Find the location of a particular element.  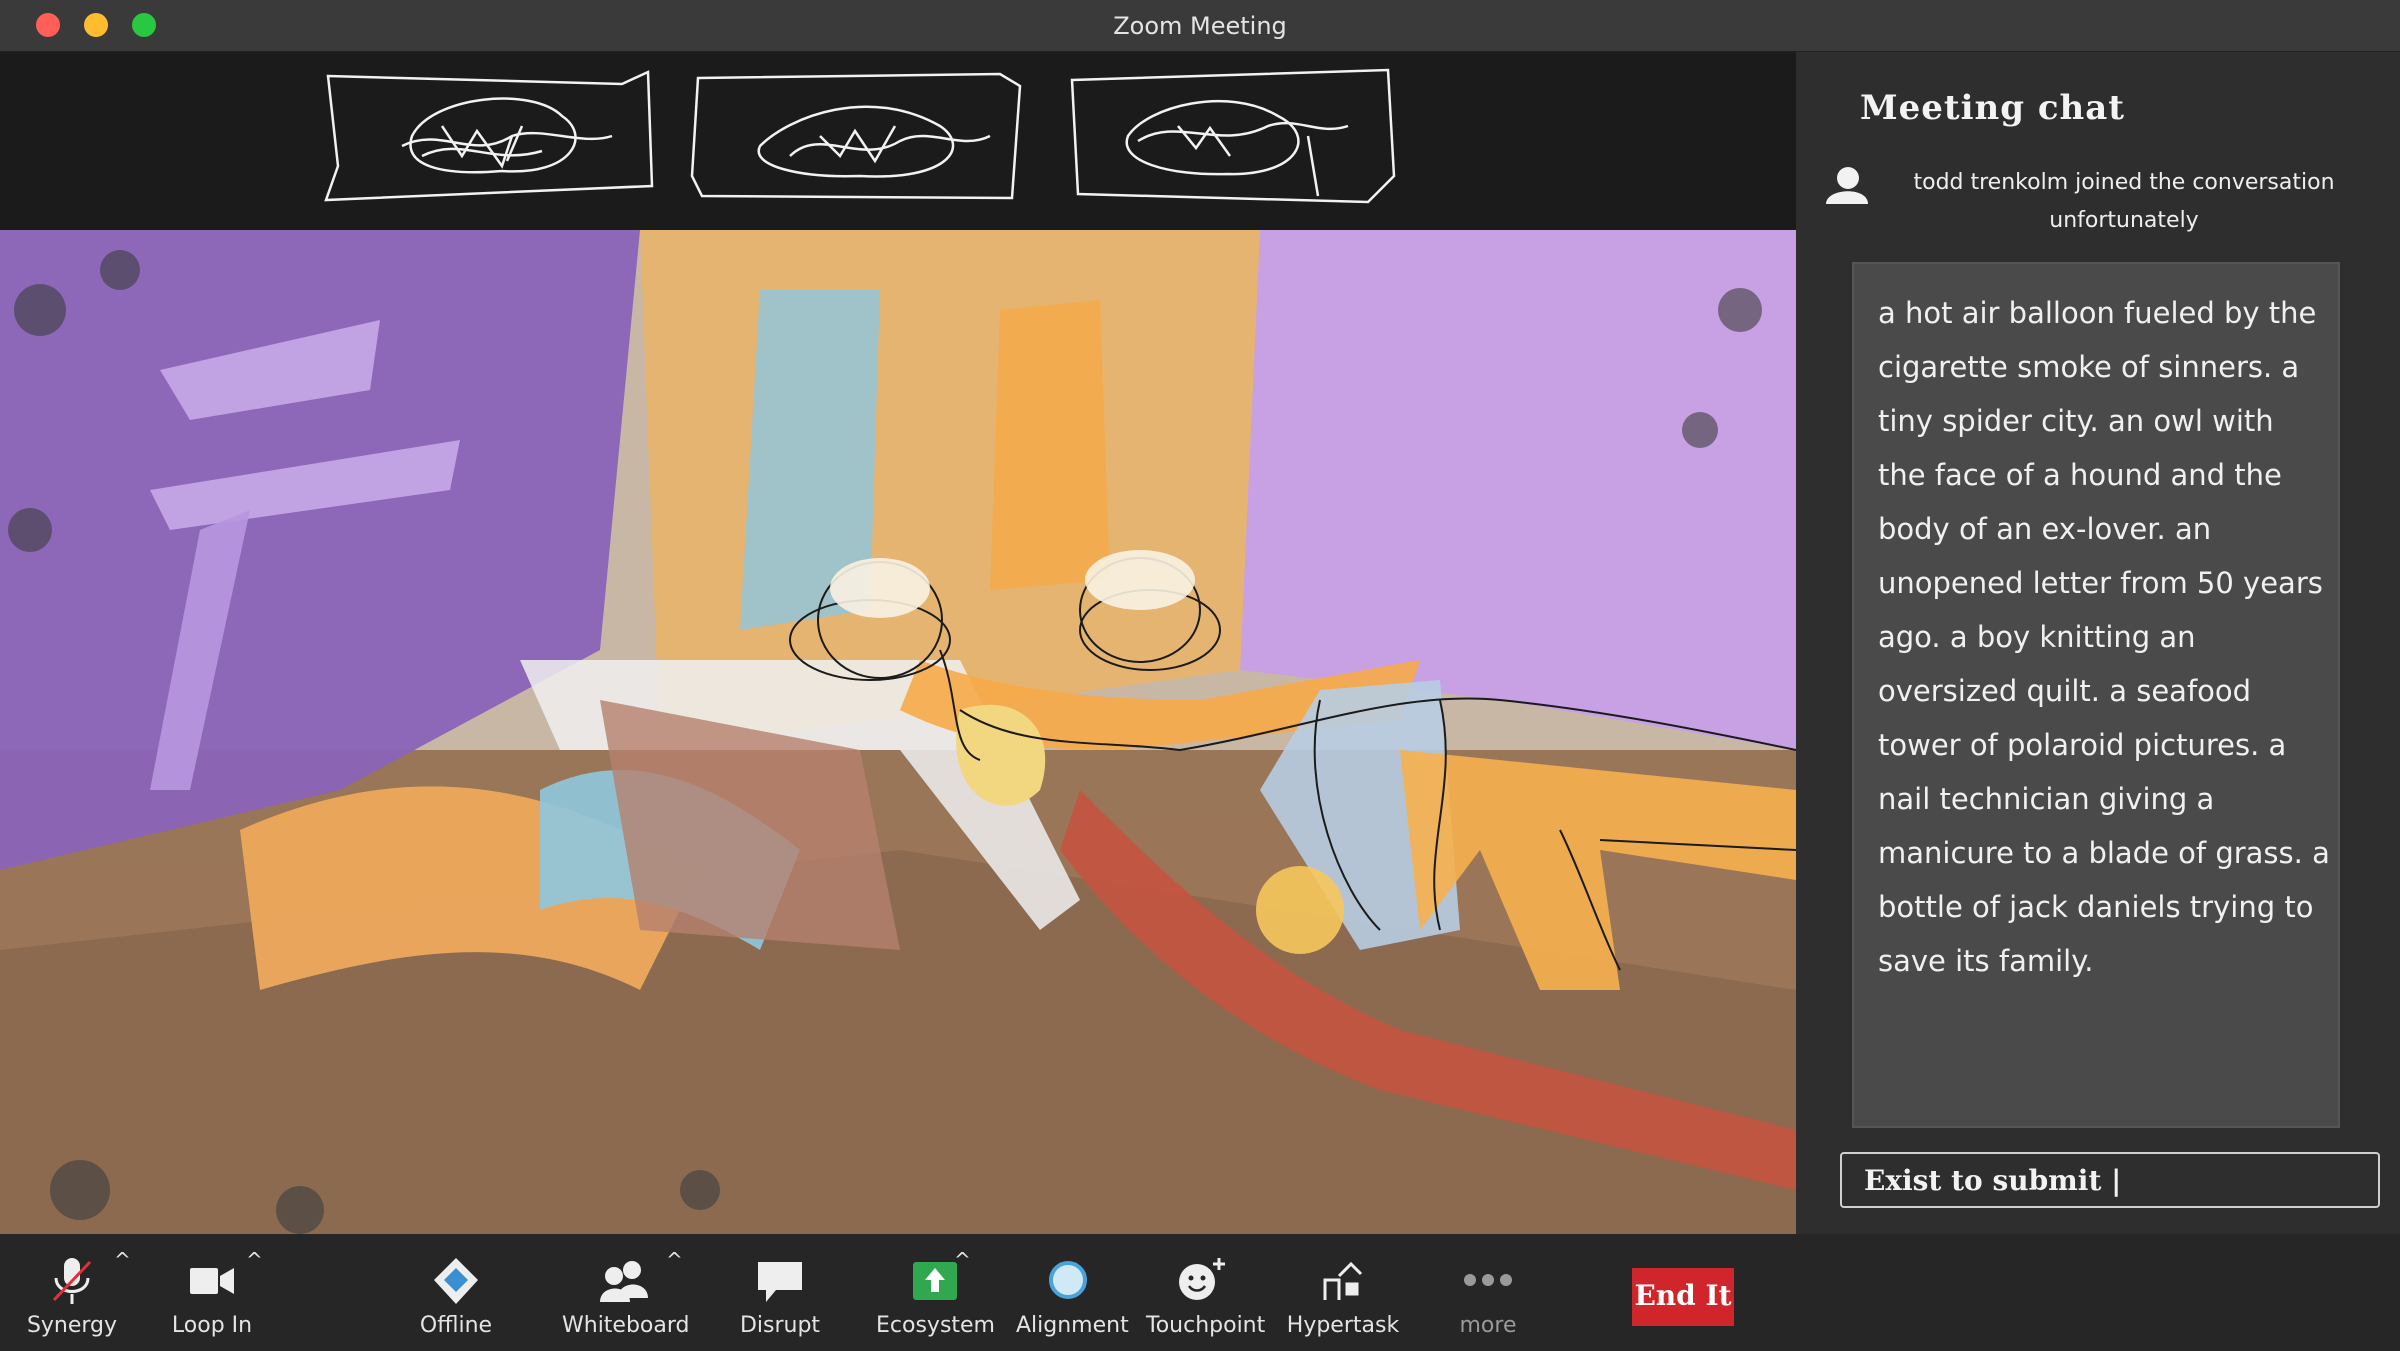

more-button: more is located at coordinates (1488, 1294).